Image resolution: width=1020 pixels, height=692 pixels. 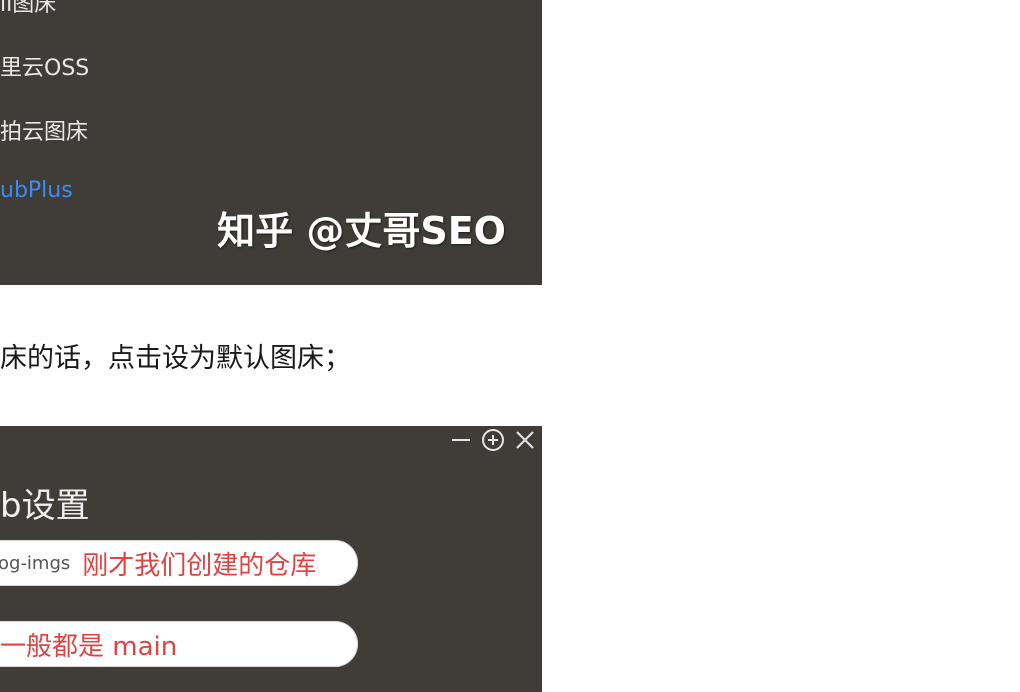 What do you see at coordinates (175, 358) in the screenshot?
I see `instruction-text: 床的话，点击设为默认图床；` at bounding box center [175, 358].